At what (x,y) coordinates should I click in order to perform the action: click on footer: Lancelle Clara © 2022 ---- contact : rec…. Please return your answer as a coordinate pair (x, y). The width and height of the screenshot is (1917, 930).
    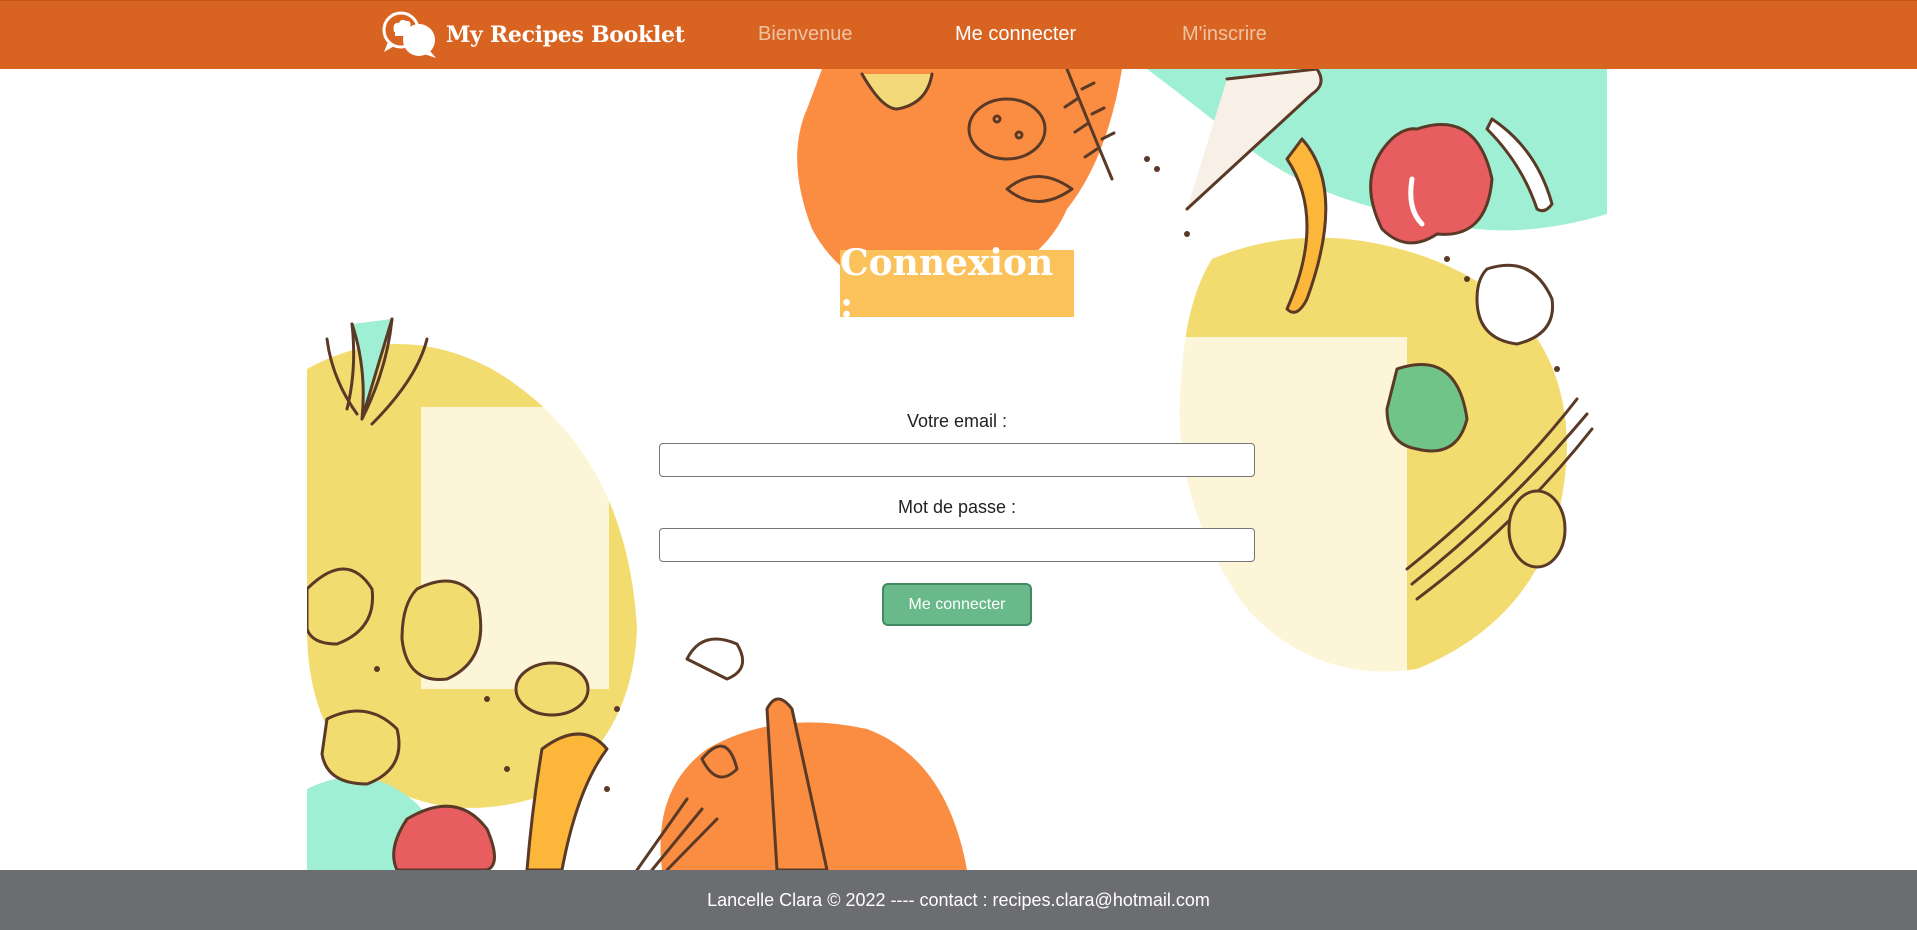
    Looking at the image, I should click on (958, 900).